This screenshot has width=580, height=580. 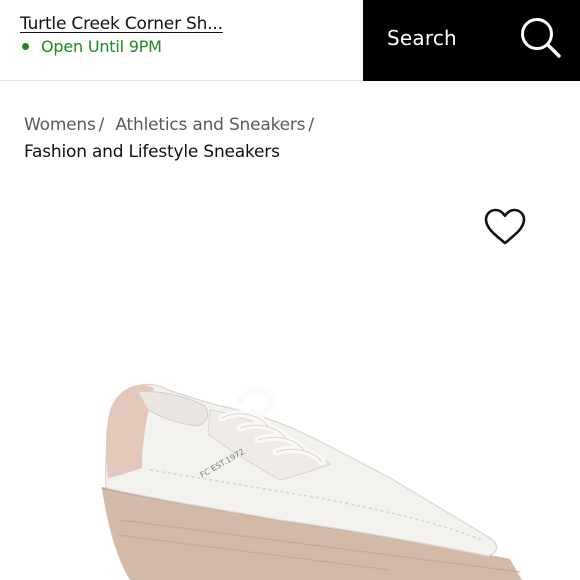 What do you see at coordinates (25, 46) in the screenshot?
I see `open-status-dot-icon` at bounding box center [25, 46].